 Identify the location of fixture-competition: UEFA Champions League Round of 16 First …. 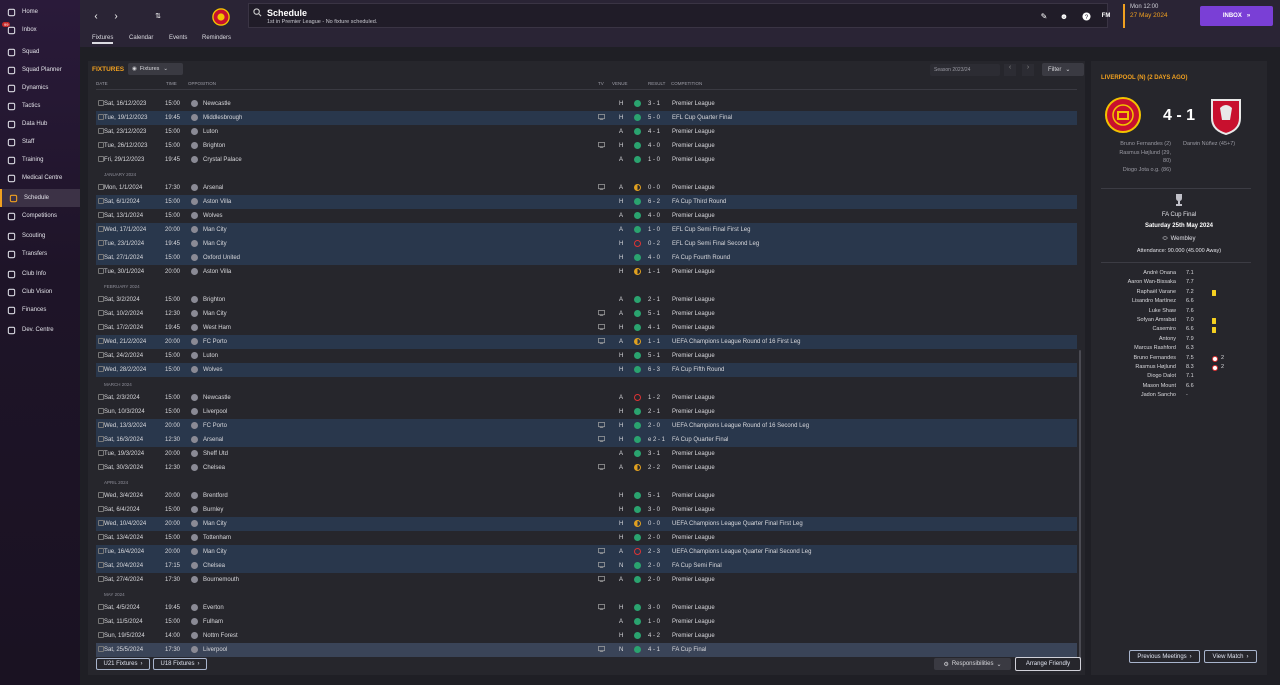
(736, 342).